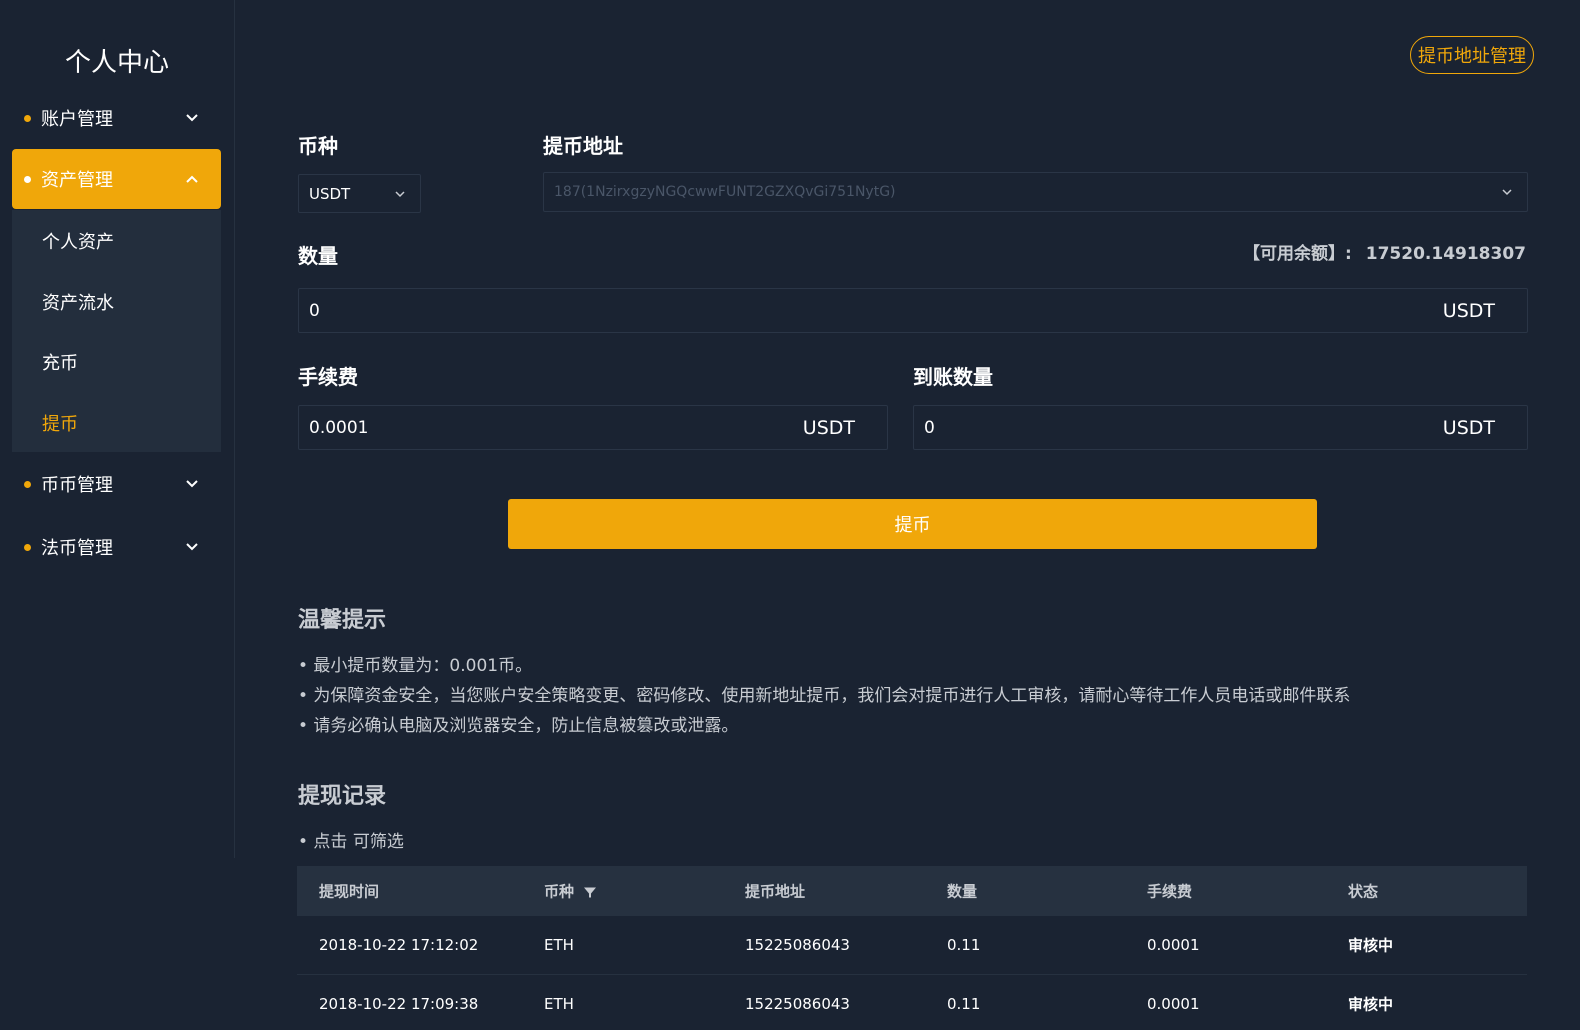 The image size is (1580, 1030). What do you see at coordinates (328, 377) in the screenshot?
I see `fee-label: 手续费` at bounding box center [328, 377].